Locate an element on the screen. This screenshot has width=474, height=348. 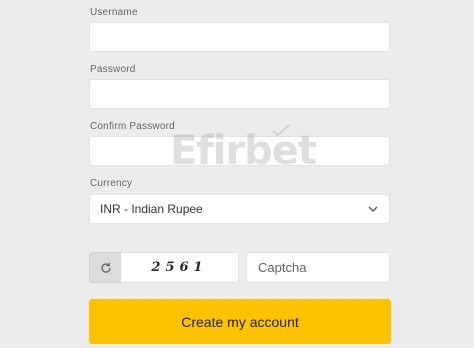
captcha-input is located at coordinates (318, 267).